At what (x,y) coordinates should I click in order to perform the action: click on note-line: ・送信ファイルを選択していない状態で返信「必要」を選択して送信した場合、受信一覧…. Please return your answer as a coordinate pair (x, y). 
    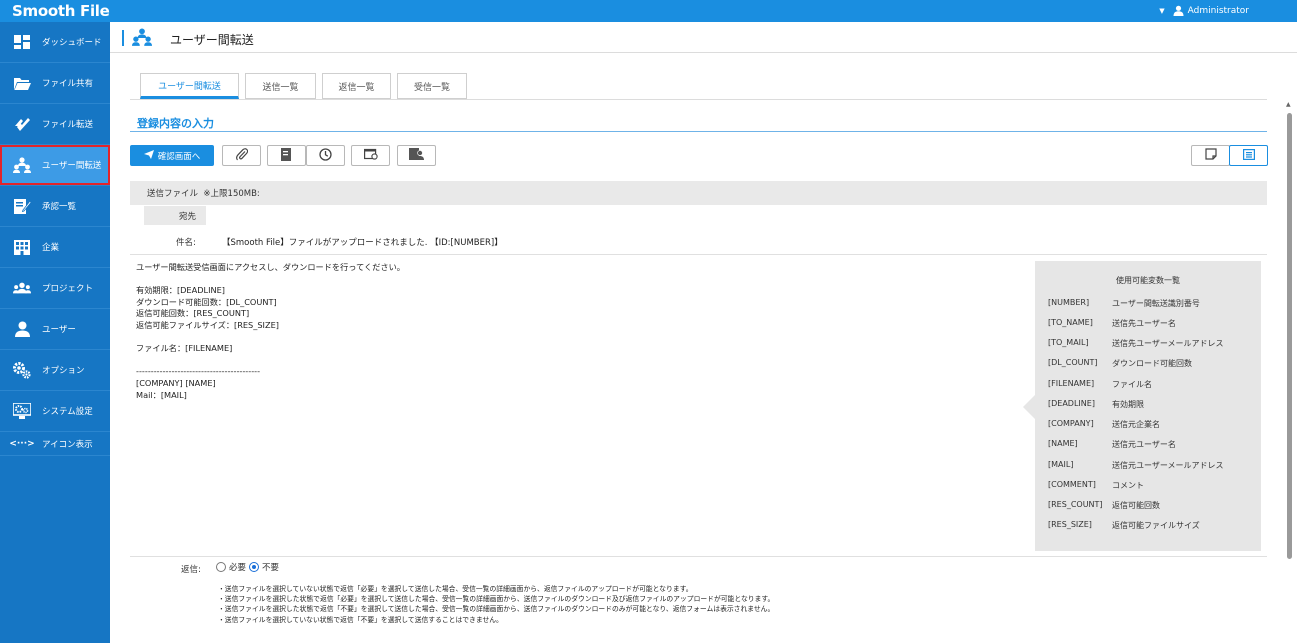
    Looking at the image, I should click on (455, 589).